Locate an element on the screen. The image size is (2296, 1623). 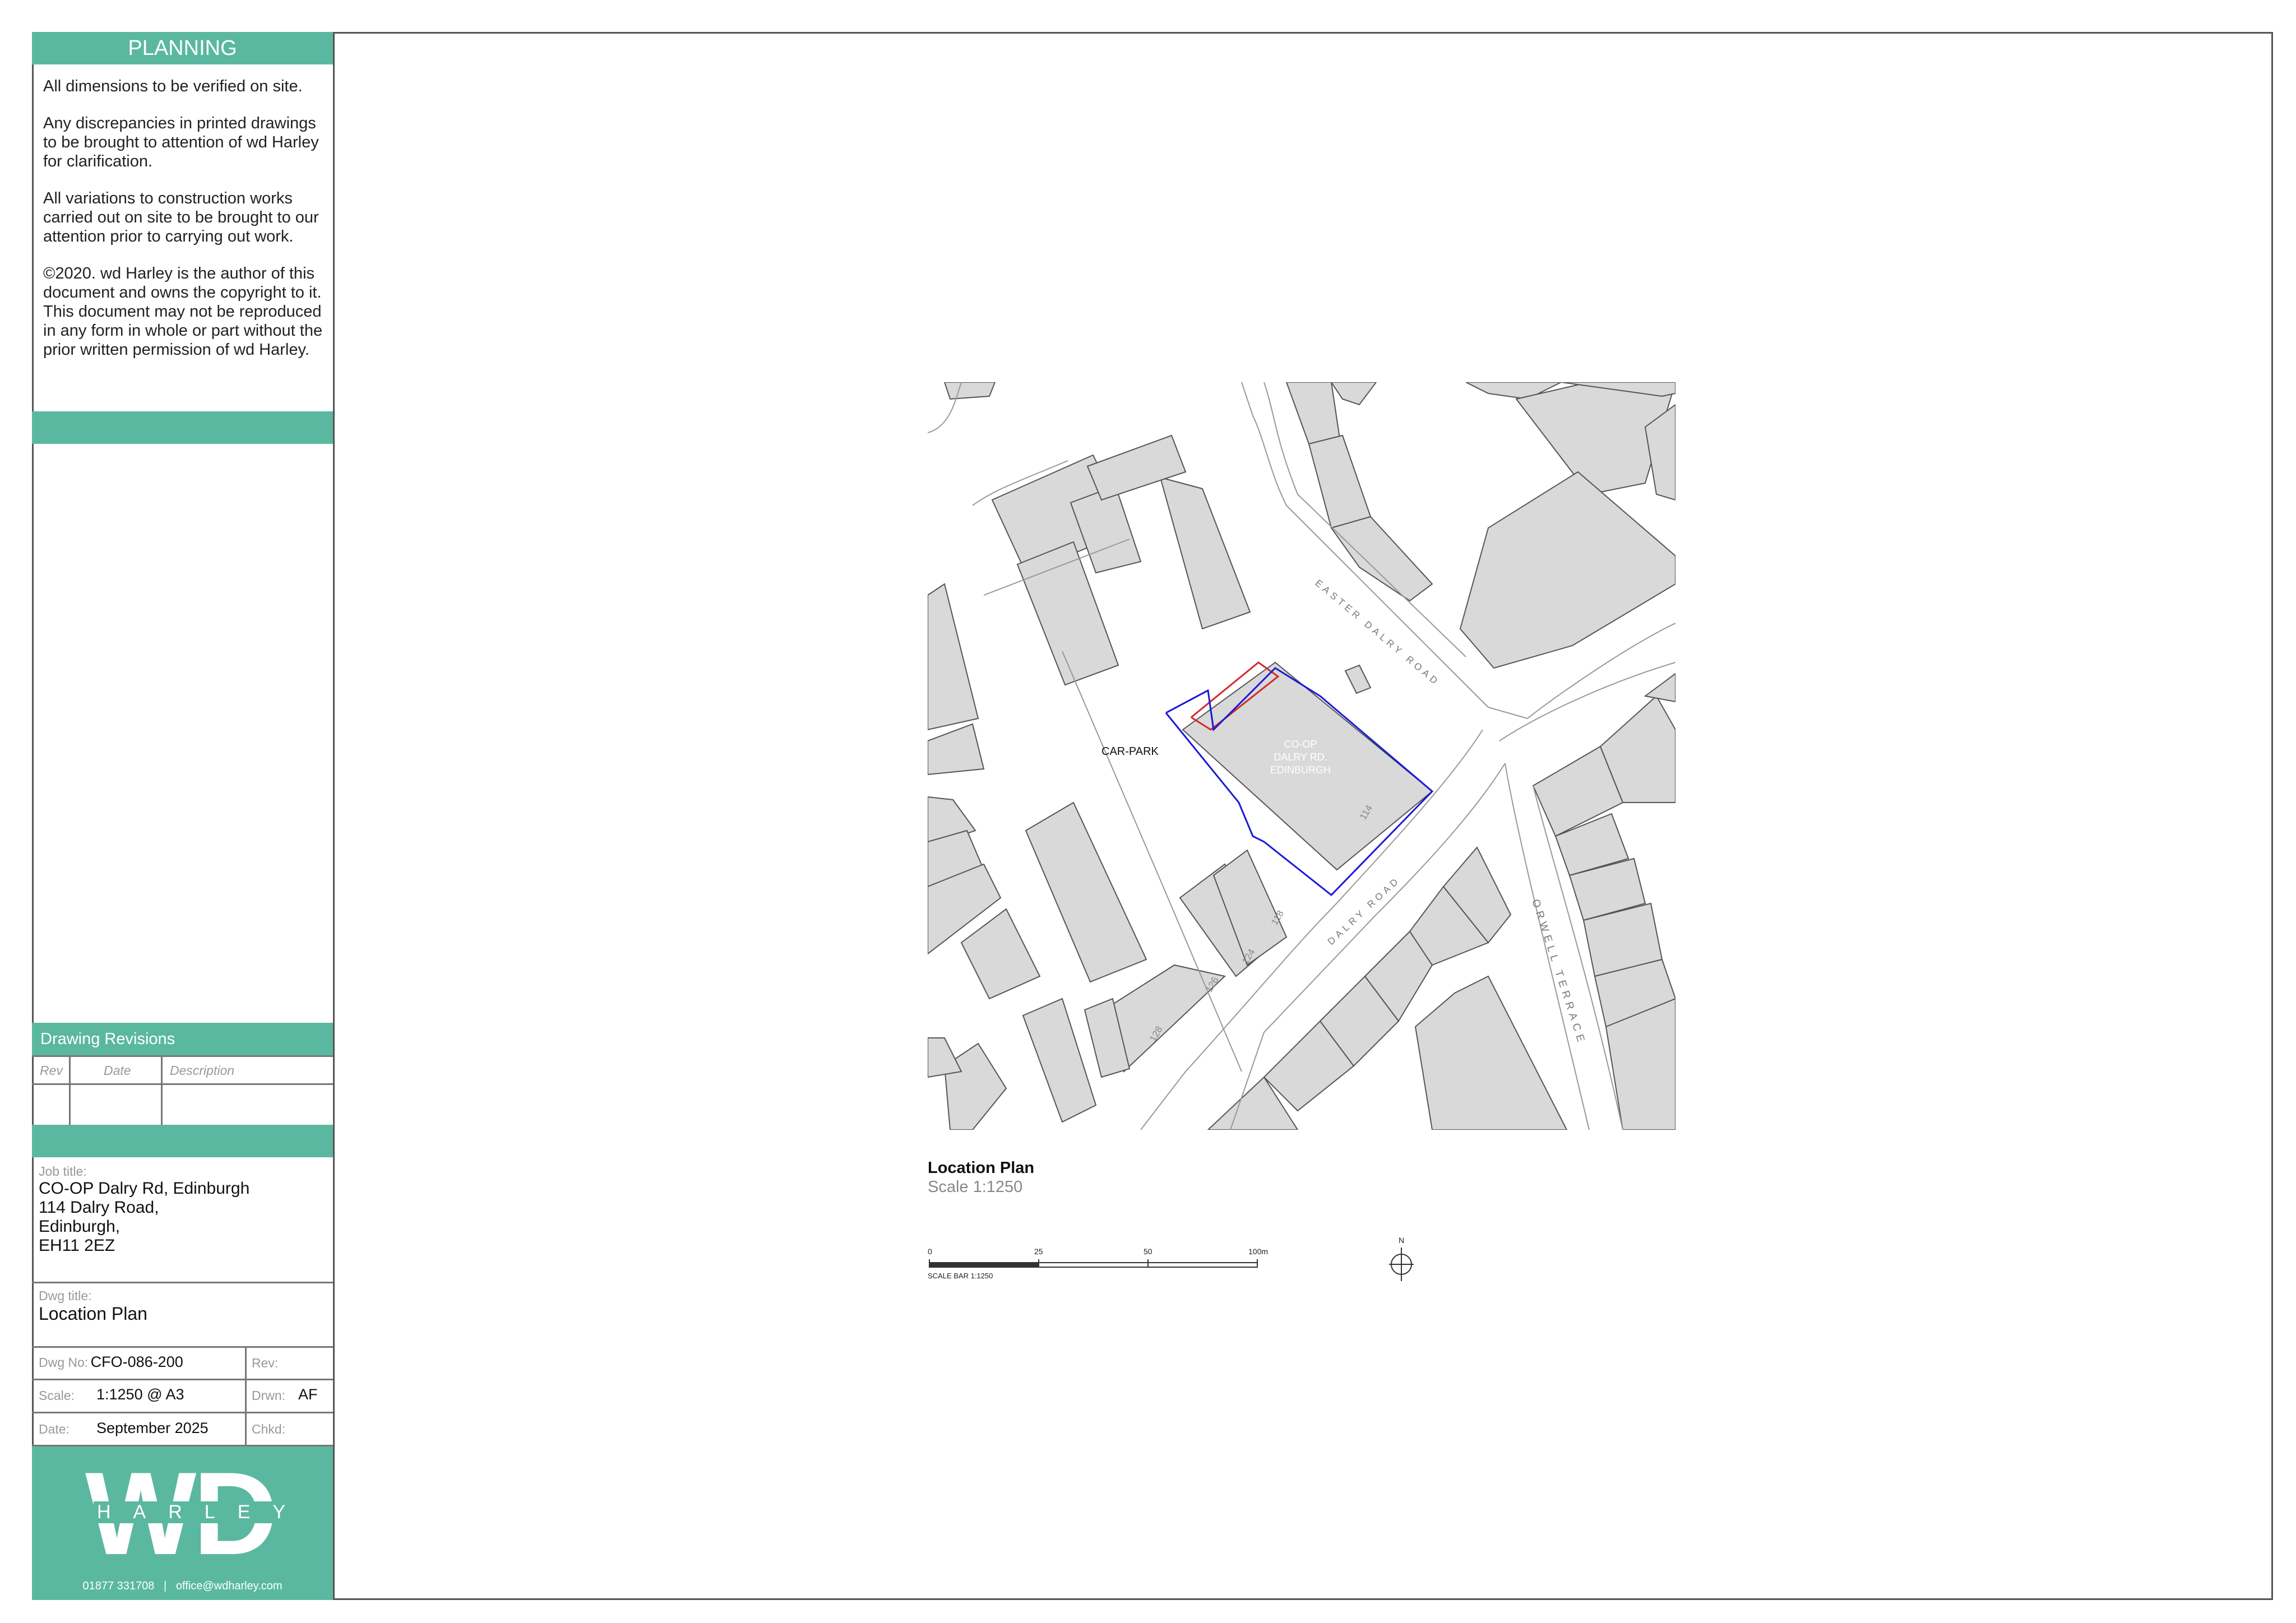
dwg-no-label: Dwg No: is located at coordinates (64, 1363).